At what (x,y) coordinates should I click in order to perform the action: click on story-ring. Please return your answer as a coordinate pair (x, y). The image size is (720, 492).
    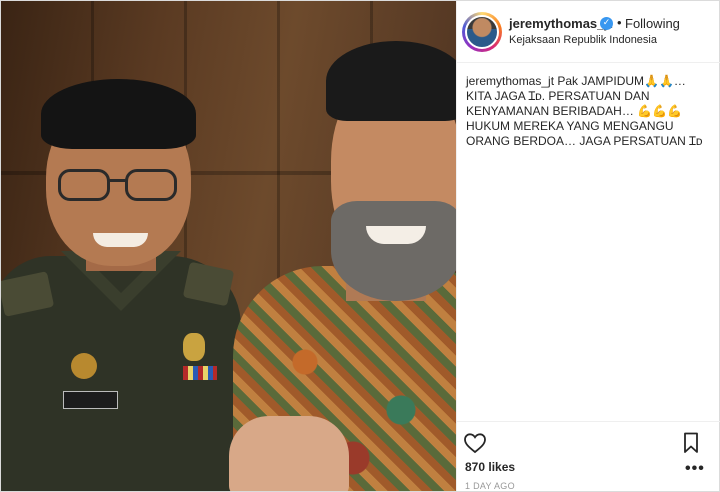
    Looking at the image, I should click on (482, 32).